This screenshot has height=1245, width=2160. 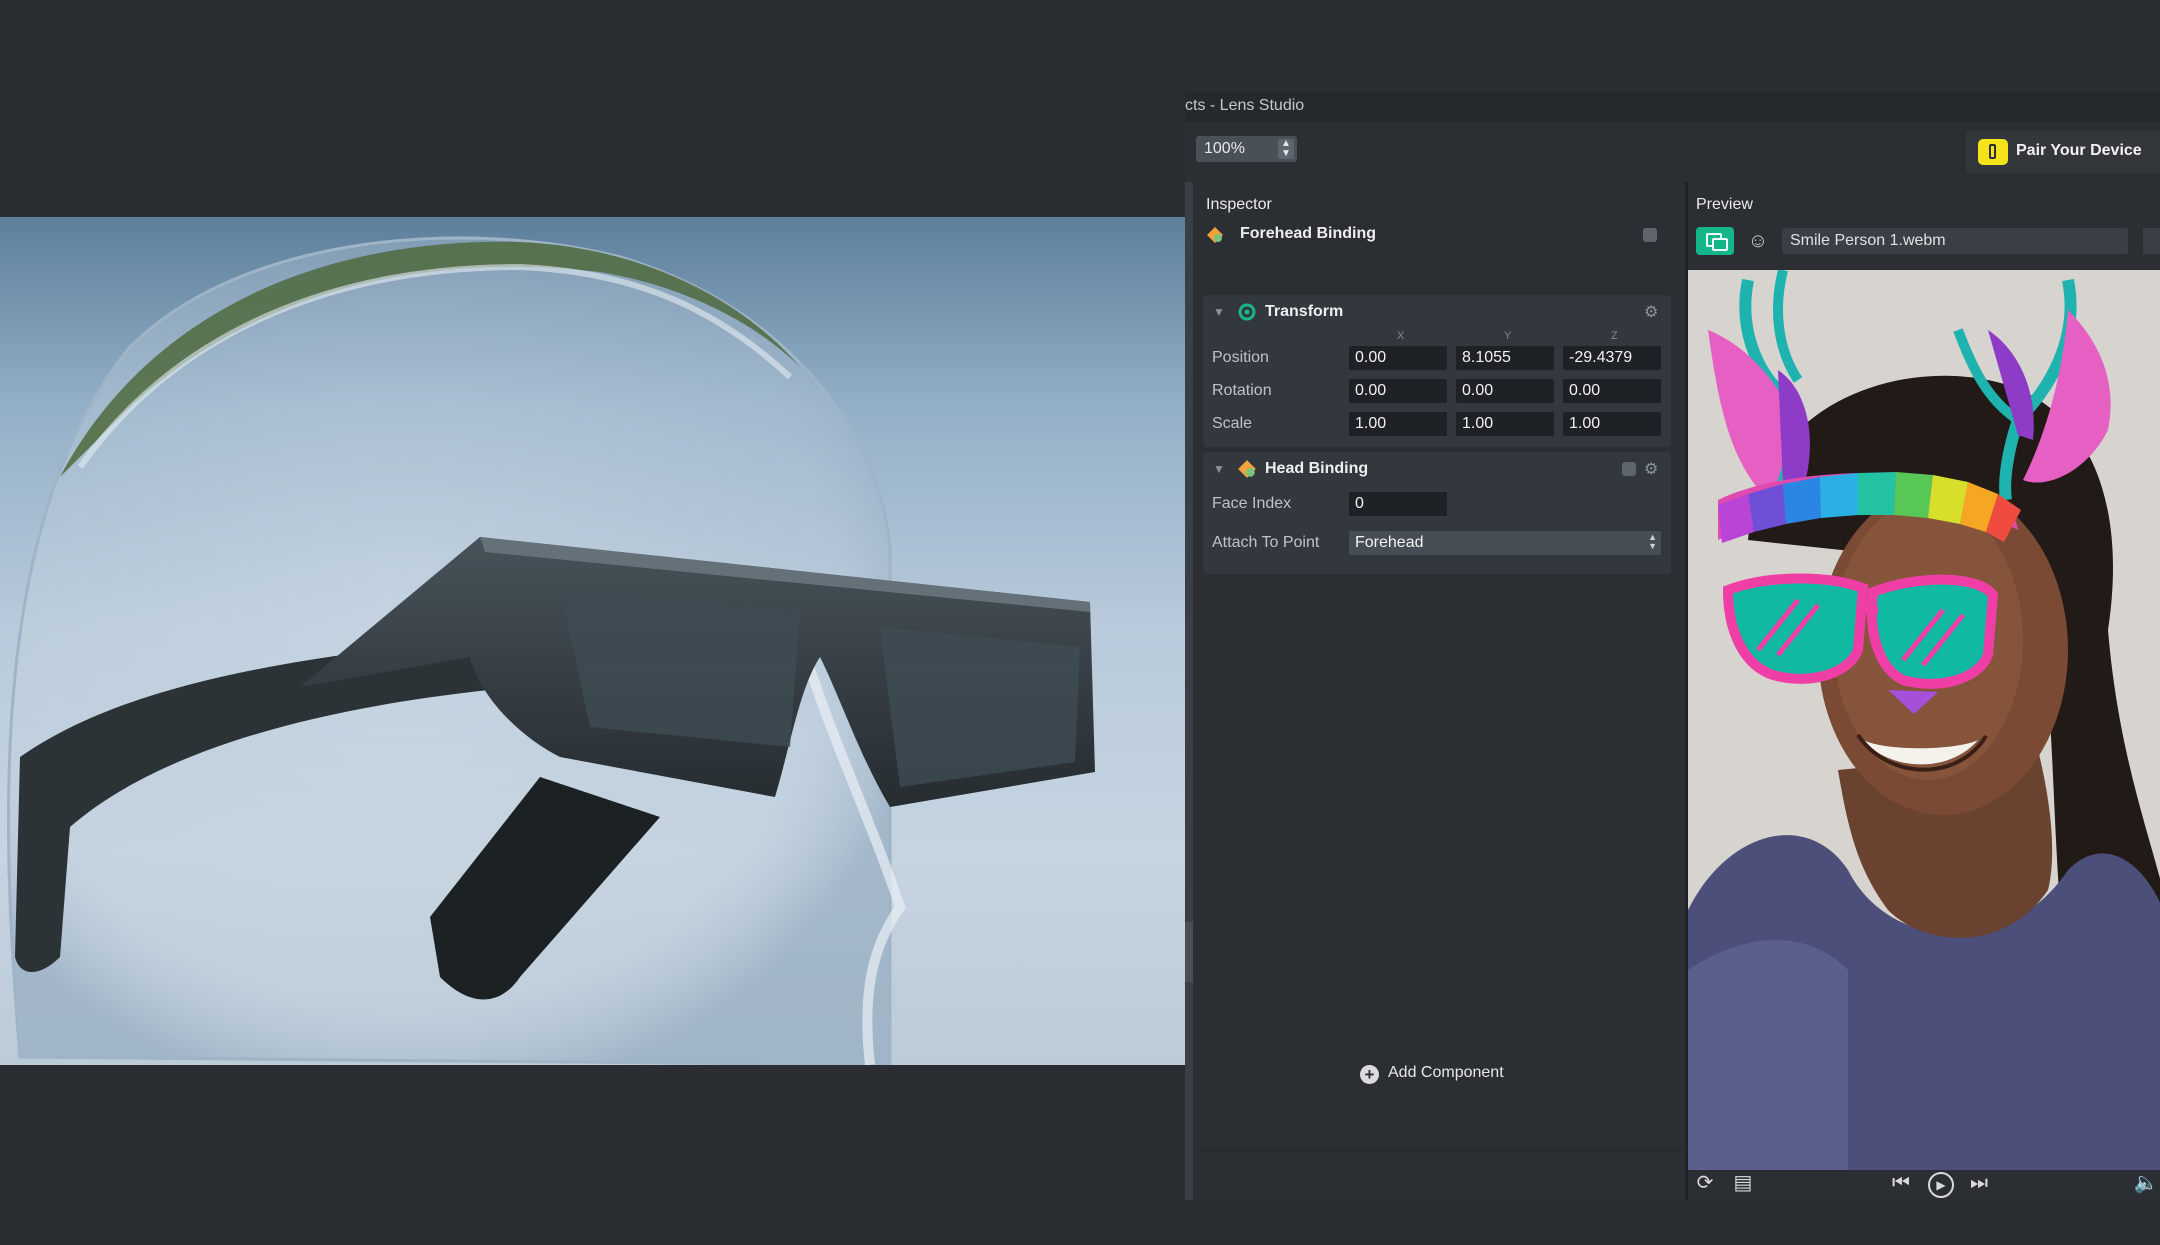 What do you see at coordinates (1398, 424) in the screenshot?
I see `scale-x-field: 1.00` at bounding box center [1398, 424].